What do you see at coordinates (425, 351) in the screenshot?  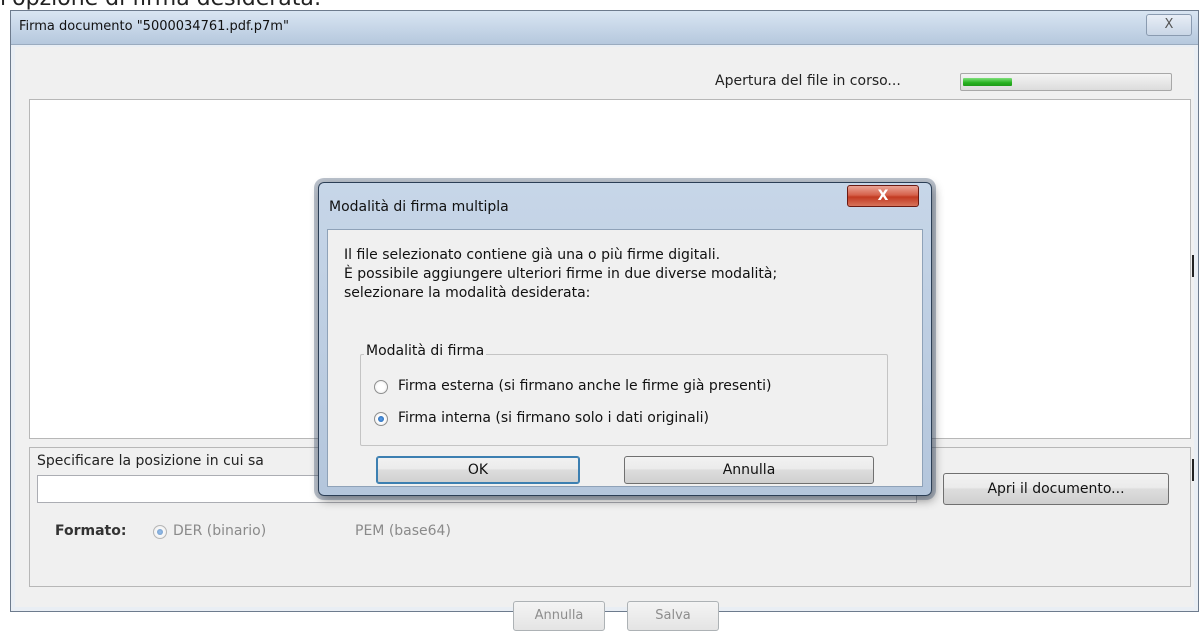 I see `signature-mode-group-title: Modalità di firma` at bounding box center [425, 351].